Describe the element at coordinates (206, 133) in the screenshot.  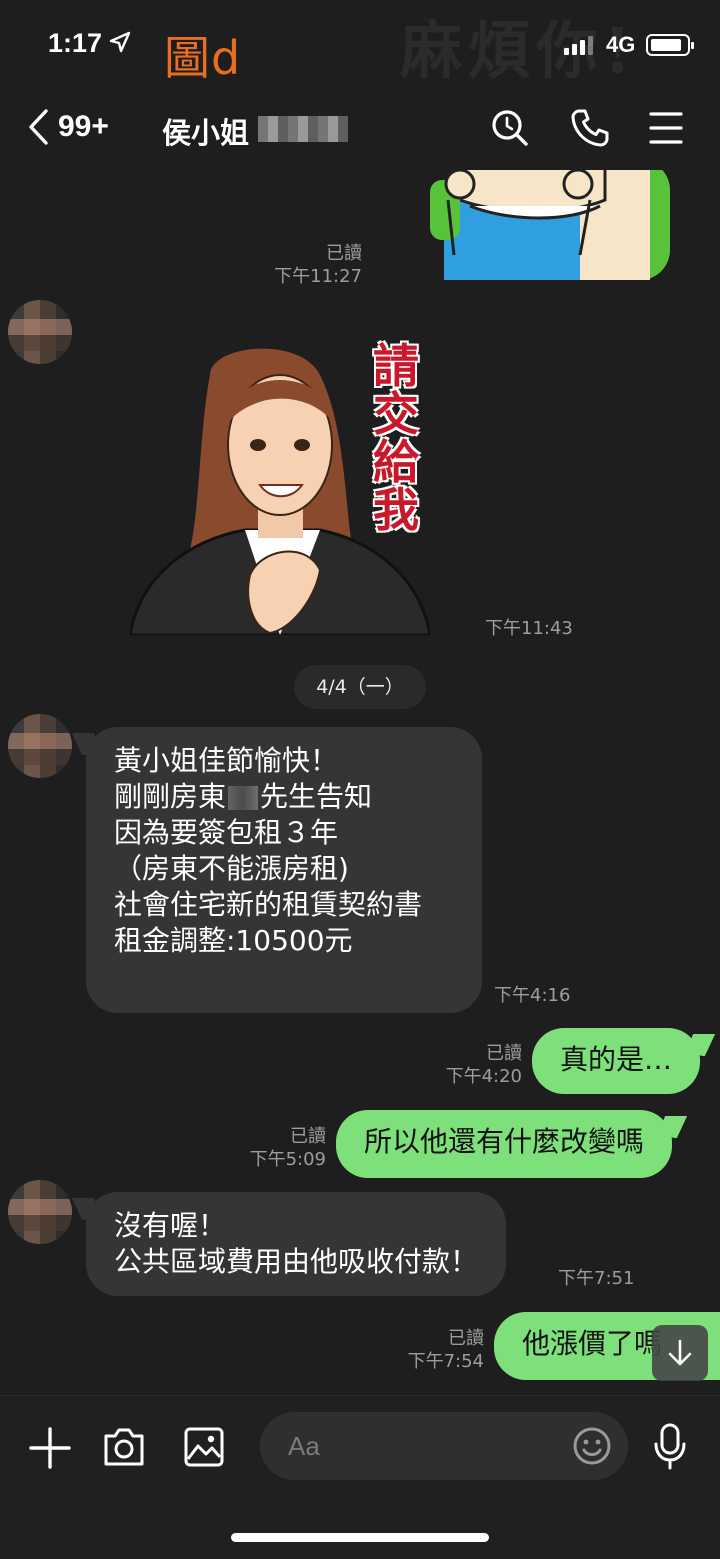
I see `chat-title: 侯小姐` at that location.